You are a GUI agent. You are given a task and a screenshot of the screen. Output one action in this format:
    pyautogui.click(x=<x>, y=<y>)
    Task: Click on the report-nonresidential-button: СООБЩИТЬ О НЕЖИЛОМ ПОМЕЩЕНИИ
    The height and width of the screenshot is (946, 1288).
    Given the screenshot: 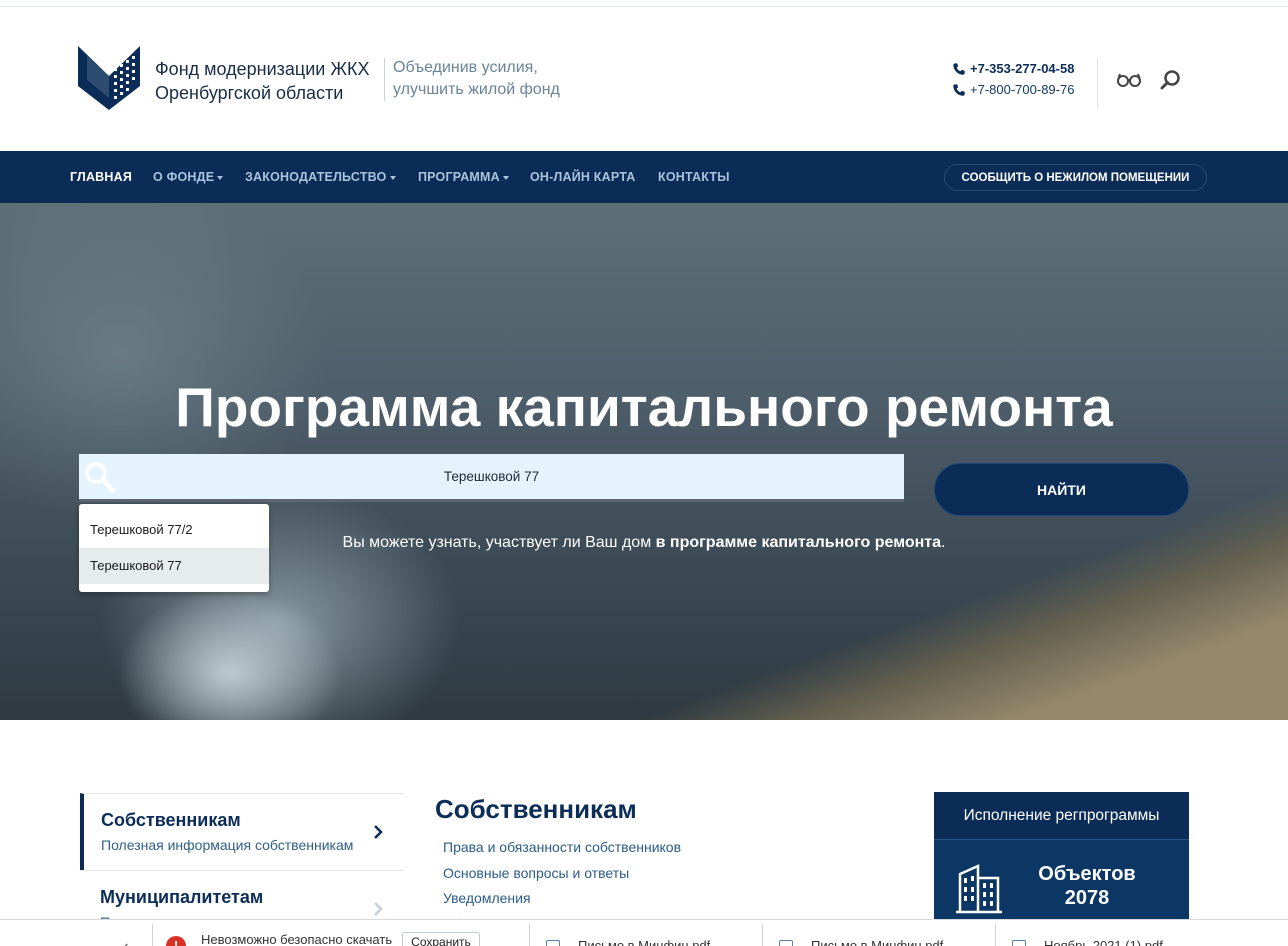 What is the action you would take?
    pyautogui.click(x=1075, y=177)
    